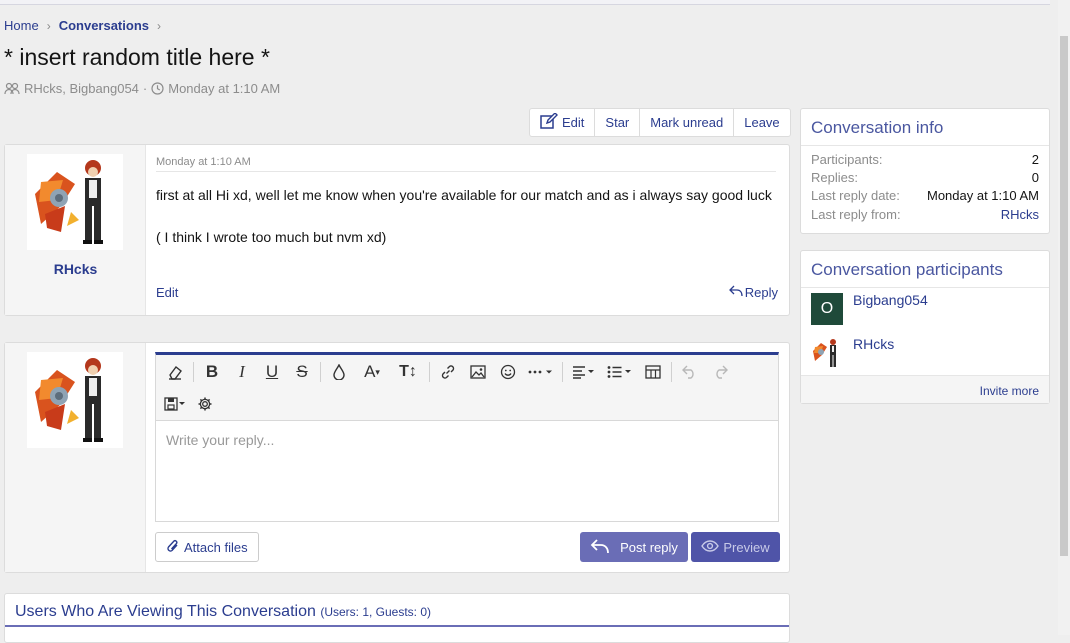  Describe the element at coordinates (272, 372) in the screenshot. I see `underline-icon: U` at that location.